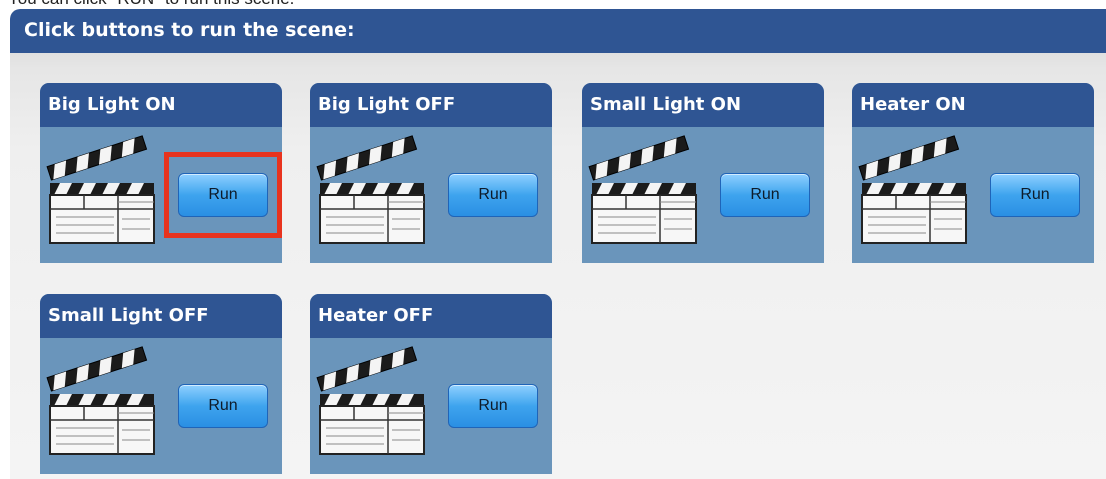  Describe the element at coordinates (553, 4) in the screenshot. I see `instruction-text: You can click "RUN" to run this scene.` at that location.